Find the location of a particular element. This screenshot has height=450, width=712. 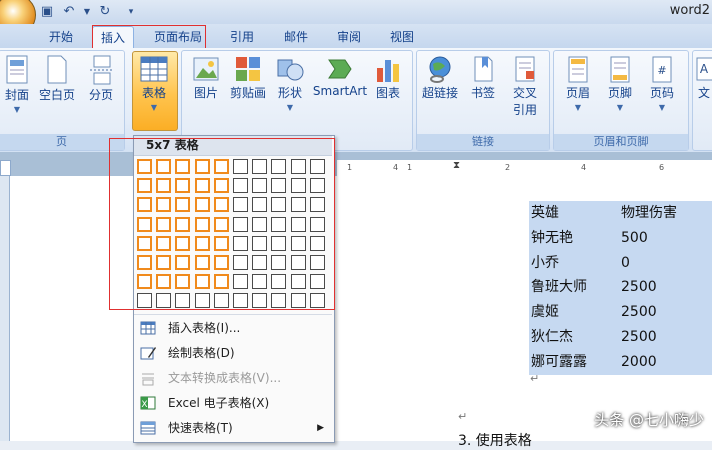

quick-tables-item: 快速表格(T) ▶ is located at coordinates (233, 428).